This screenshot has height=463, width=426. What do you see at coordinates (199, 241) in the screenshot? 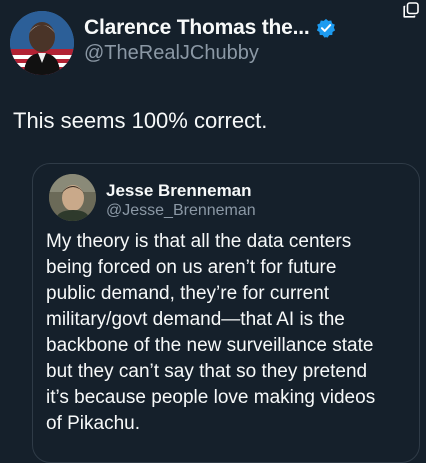
I see `quoted-text-line: My theory is that all the data centers` at bounding box center [199, 241].